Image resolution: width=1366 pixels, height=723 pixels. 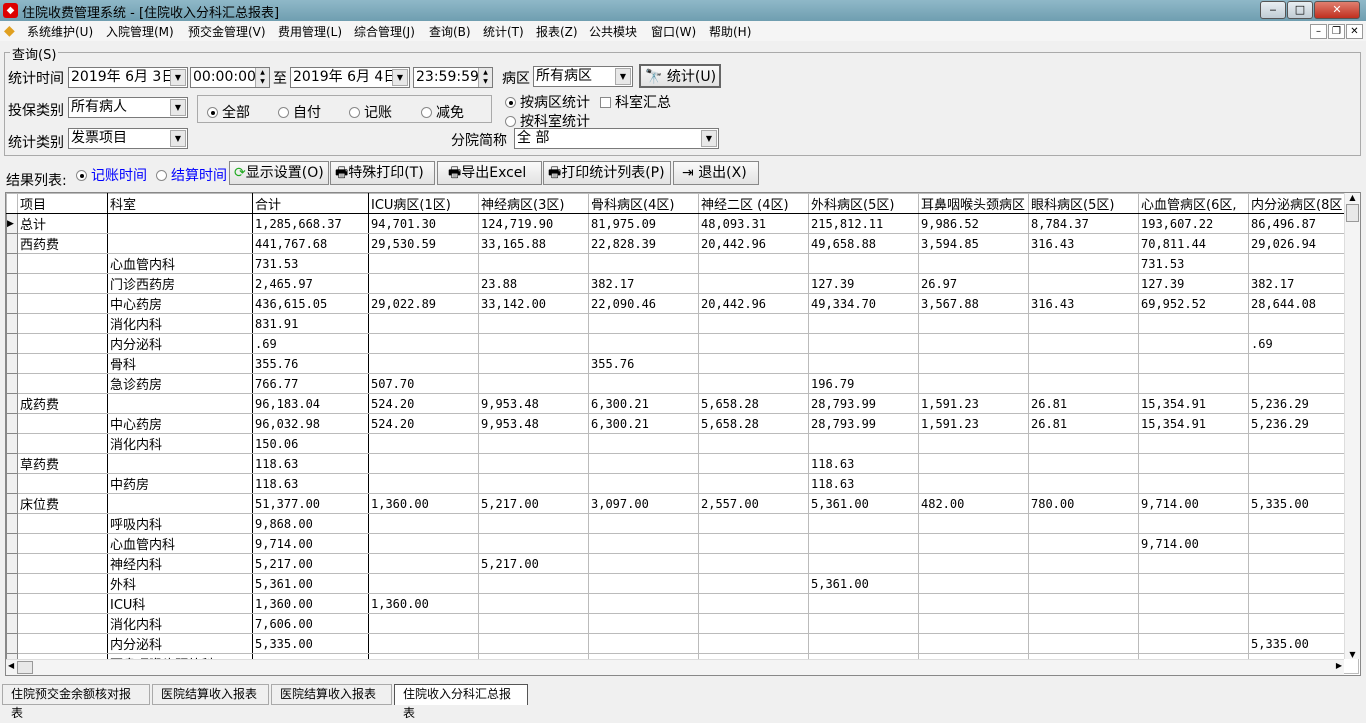 I want to click on by-ward-radio: 按病区统计, so click(x=547, y=102).